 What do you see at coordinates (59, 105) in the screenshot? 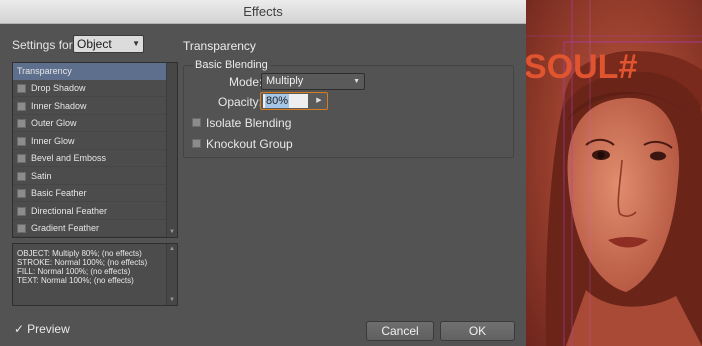
I see `effect-label: Inner Shadow` at bounding box center [59, 105].